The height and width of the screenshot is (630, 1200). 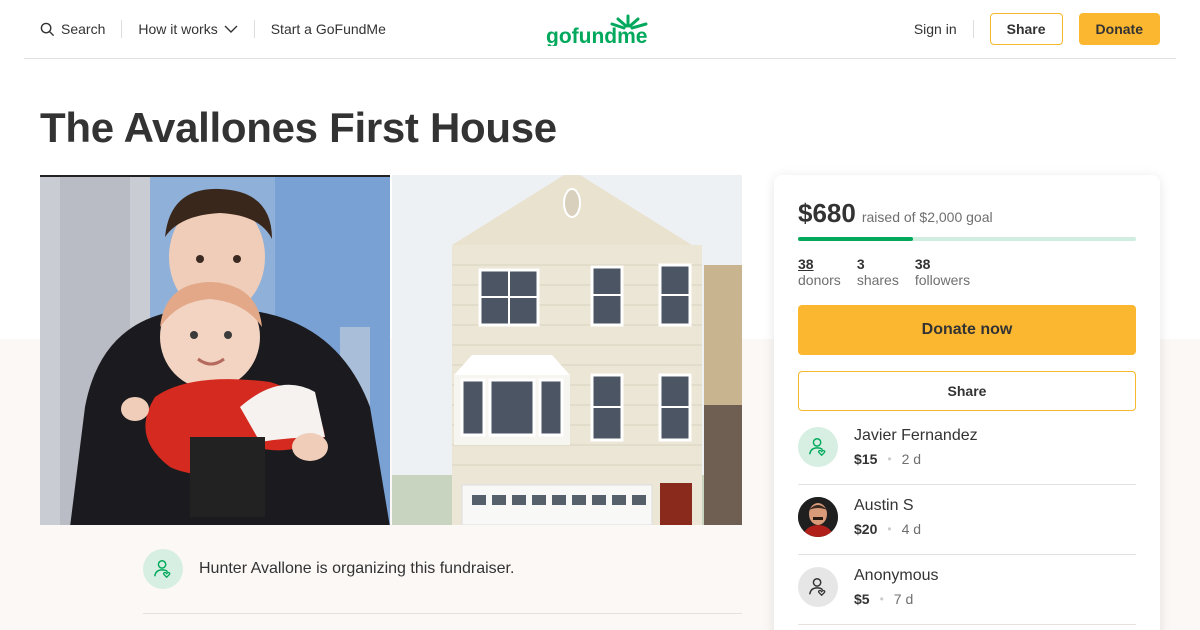 I want to click on progress-bar-fill, so click(x=855, y=239).